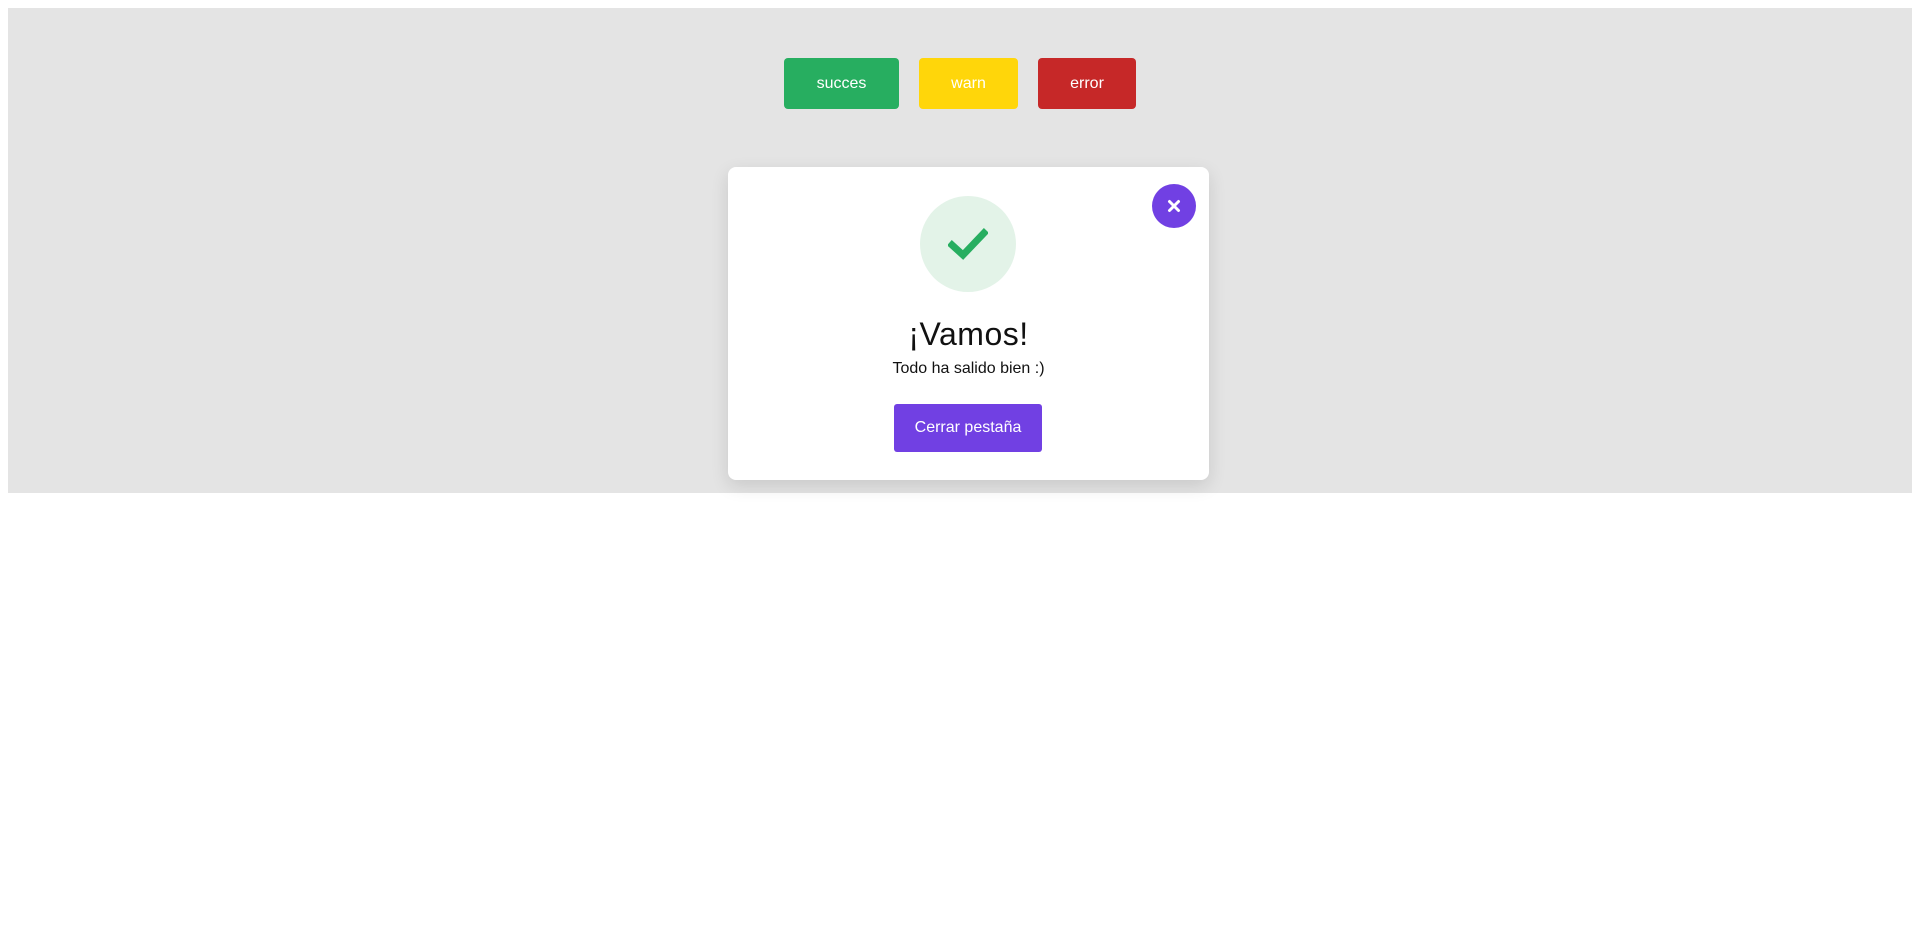 Image resolution: width=1920 pixels, height=927 pixels. I want to click on close-icon, so click(1174, 206).